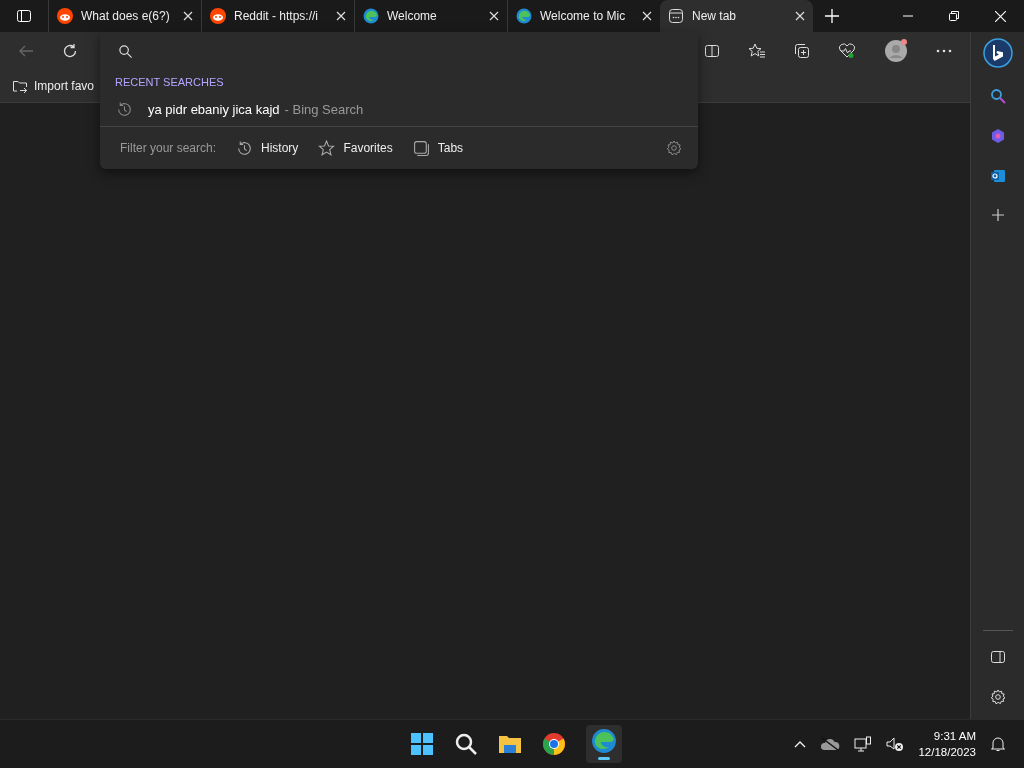 The height and width of the screenshot is (768, 1024). Describe the element at coordinates (802, 51) in the screenshot. I see `collections-icon` at that location.